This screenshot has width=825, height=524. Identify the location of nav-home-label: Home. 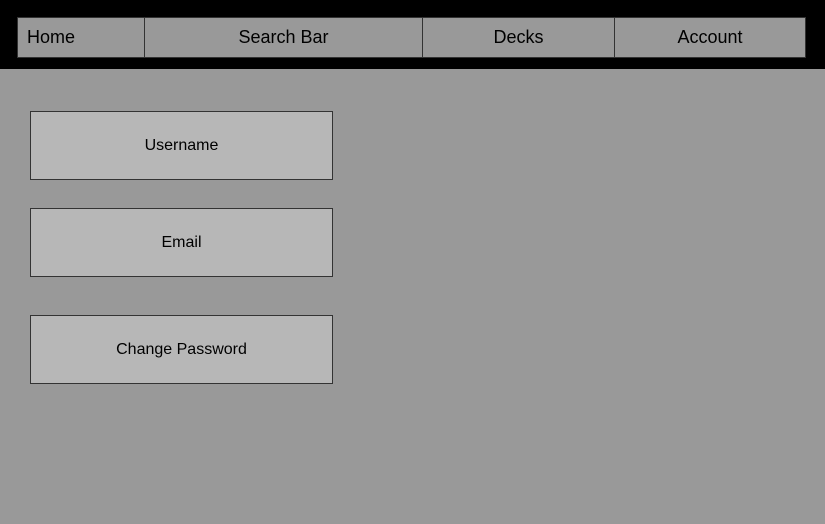
(51, 37).